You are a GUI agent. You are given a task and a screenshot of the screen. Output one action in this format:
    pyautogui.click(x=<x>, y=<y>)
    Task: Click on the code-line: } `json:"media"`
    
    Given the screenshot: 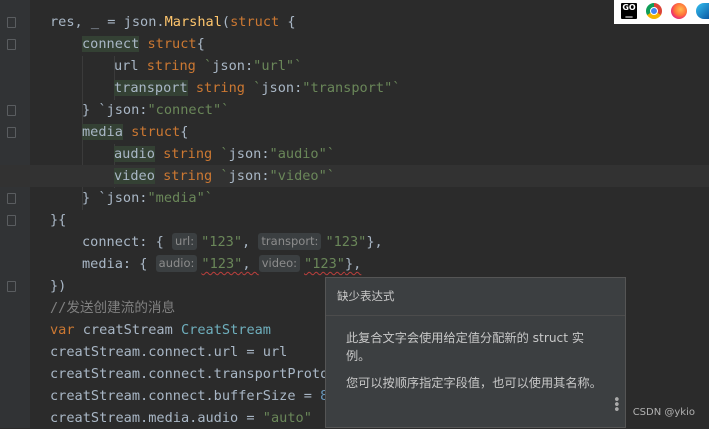 What is the action you would take?
    pyautogui.click(x=147, y=198)
    